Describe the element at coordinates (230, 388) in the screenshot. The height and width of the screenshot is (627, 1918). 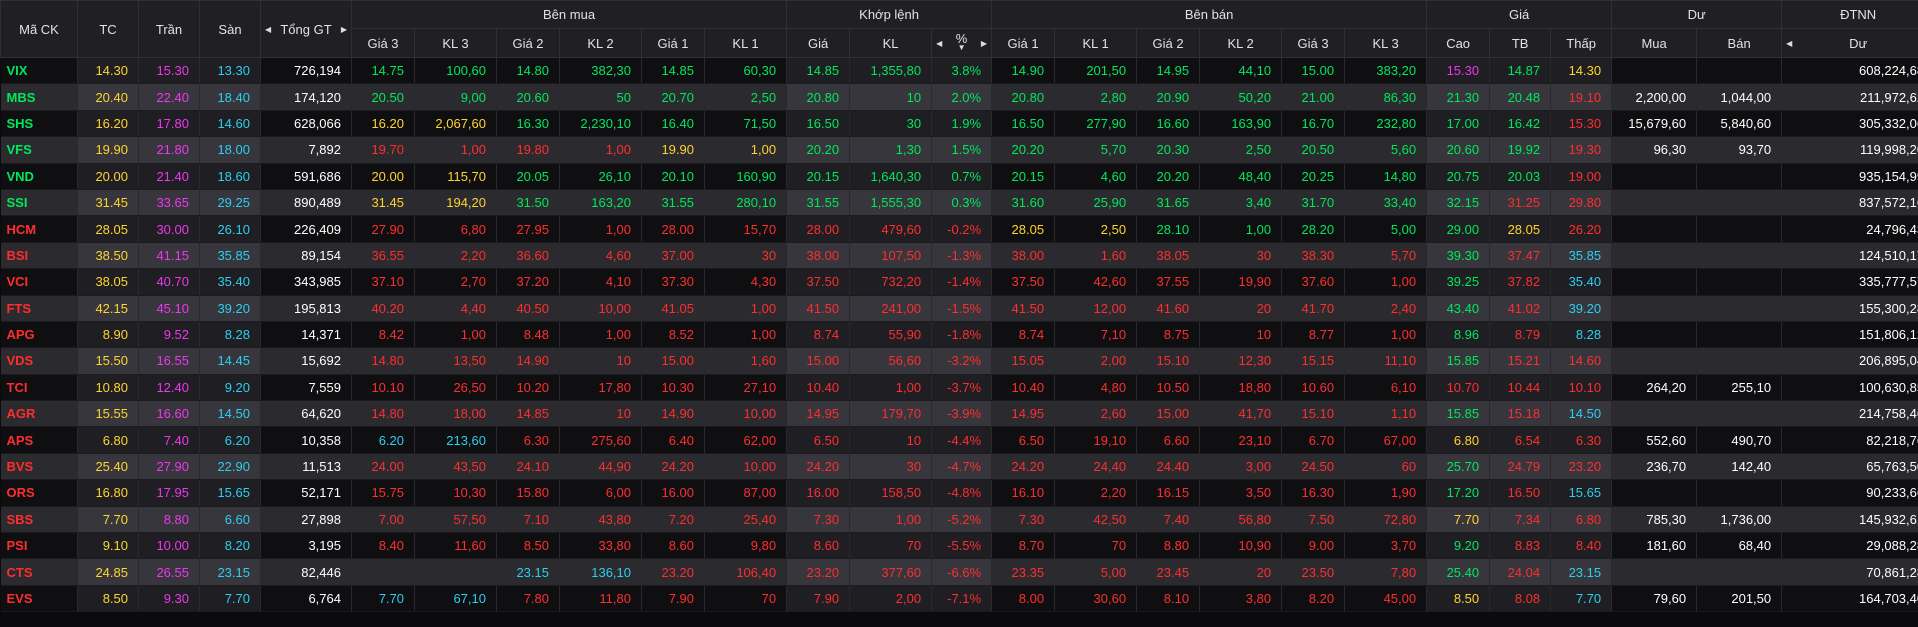
I see `floor-price: 9.20` at that location.